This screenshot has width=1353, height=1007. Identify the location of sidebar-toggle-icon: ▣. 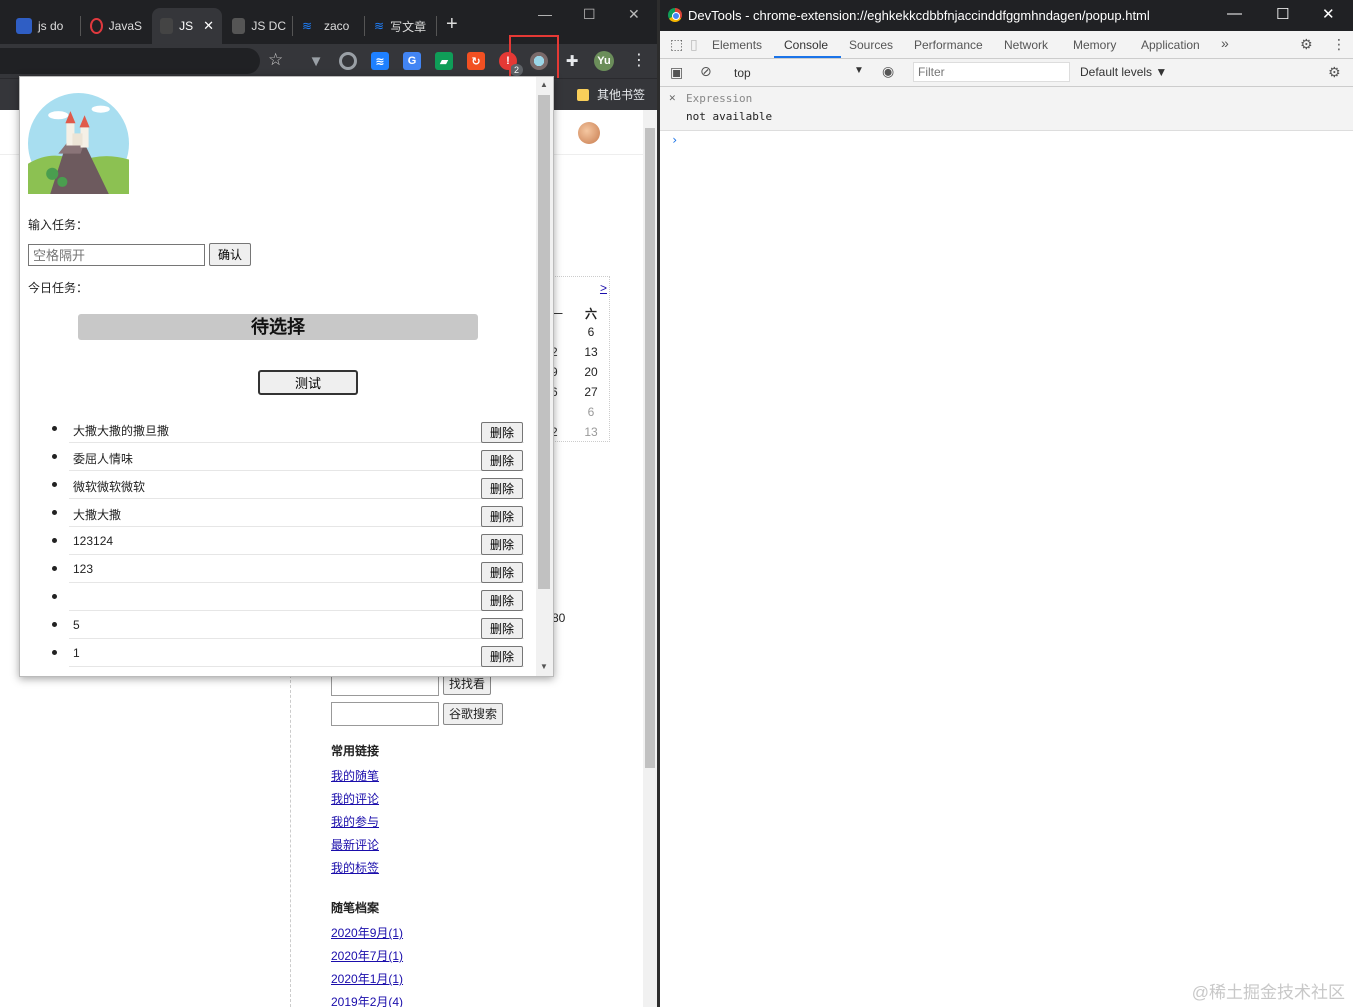
(676, 72).